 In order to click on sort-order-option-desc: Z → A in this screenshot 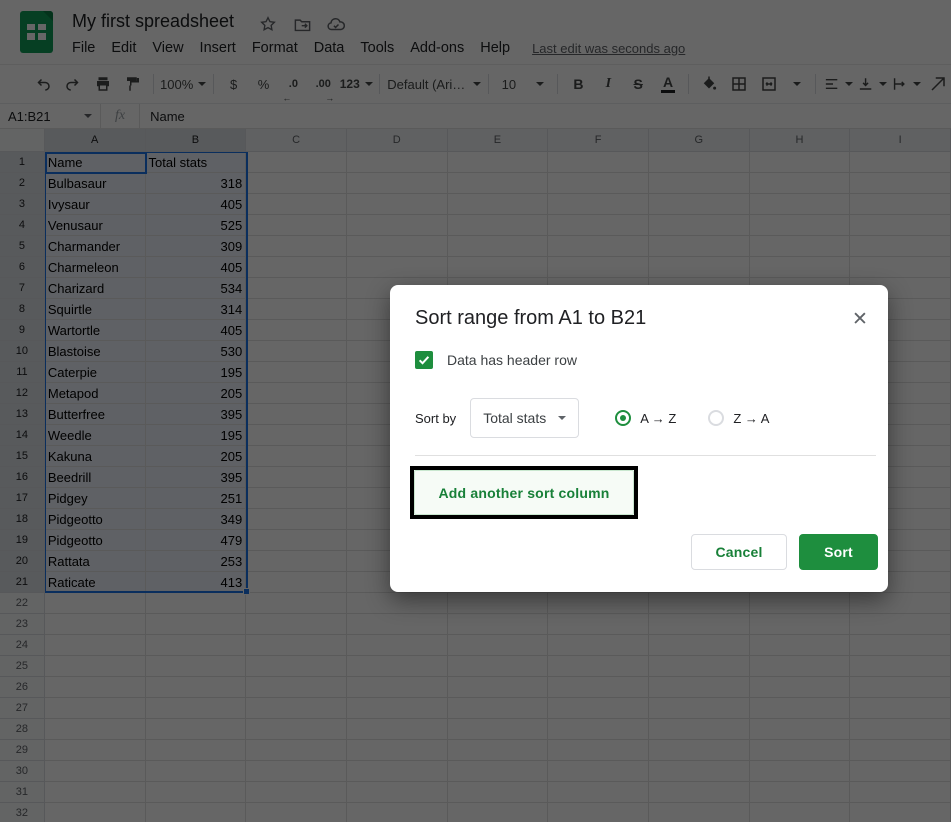, I will do `click(738, 418)`.